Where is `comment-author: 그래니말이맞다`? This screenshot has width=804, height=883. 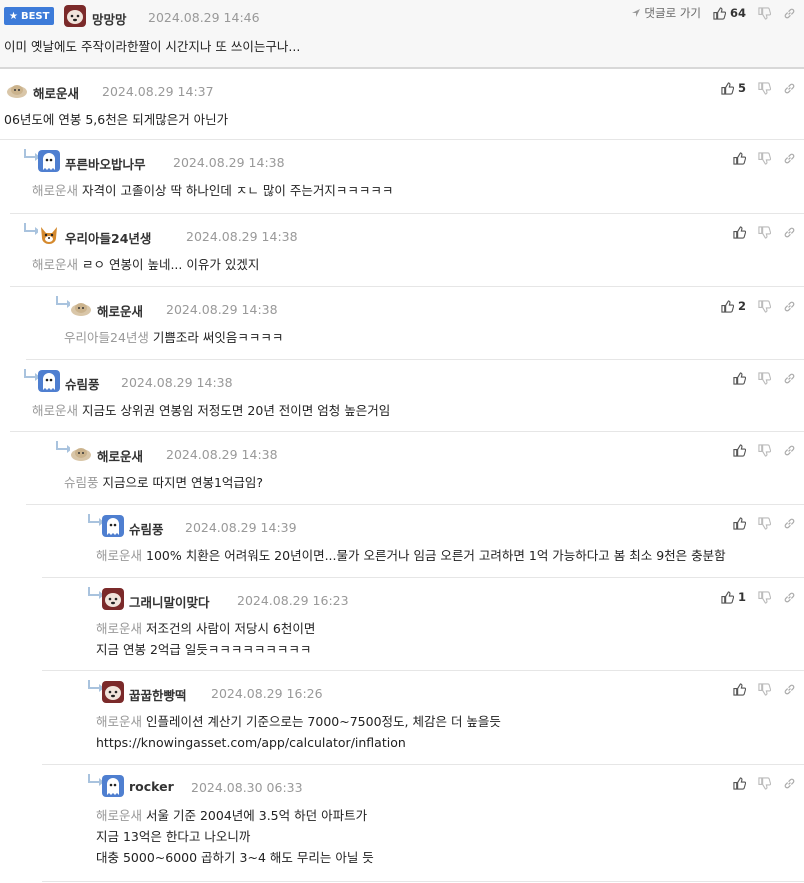 comment-author: 그래니말이맞다 is located at coordinates (169, 601).